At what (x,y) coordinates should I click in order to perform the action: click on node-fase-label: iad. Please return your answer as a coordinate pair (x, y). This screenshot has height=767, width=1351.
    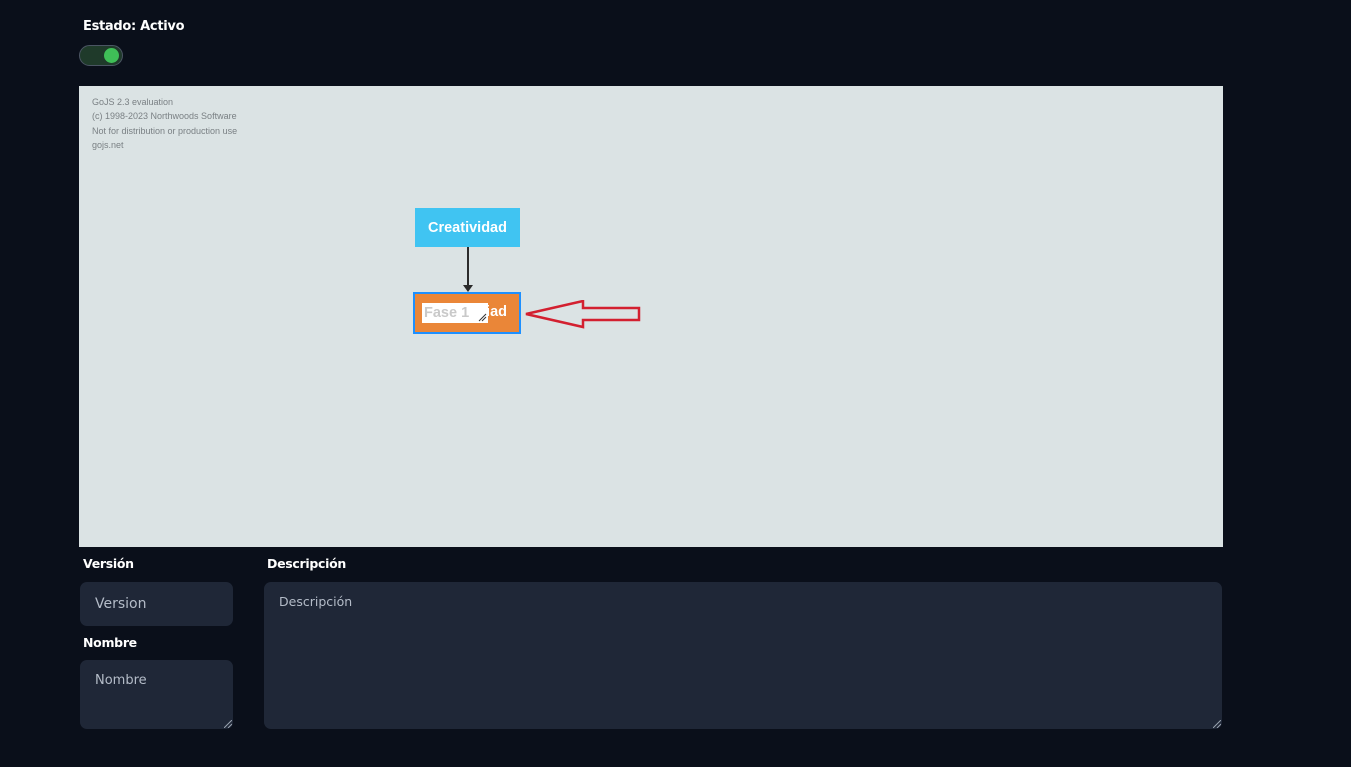
    Looking at the image, I should click on (496, 312).